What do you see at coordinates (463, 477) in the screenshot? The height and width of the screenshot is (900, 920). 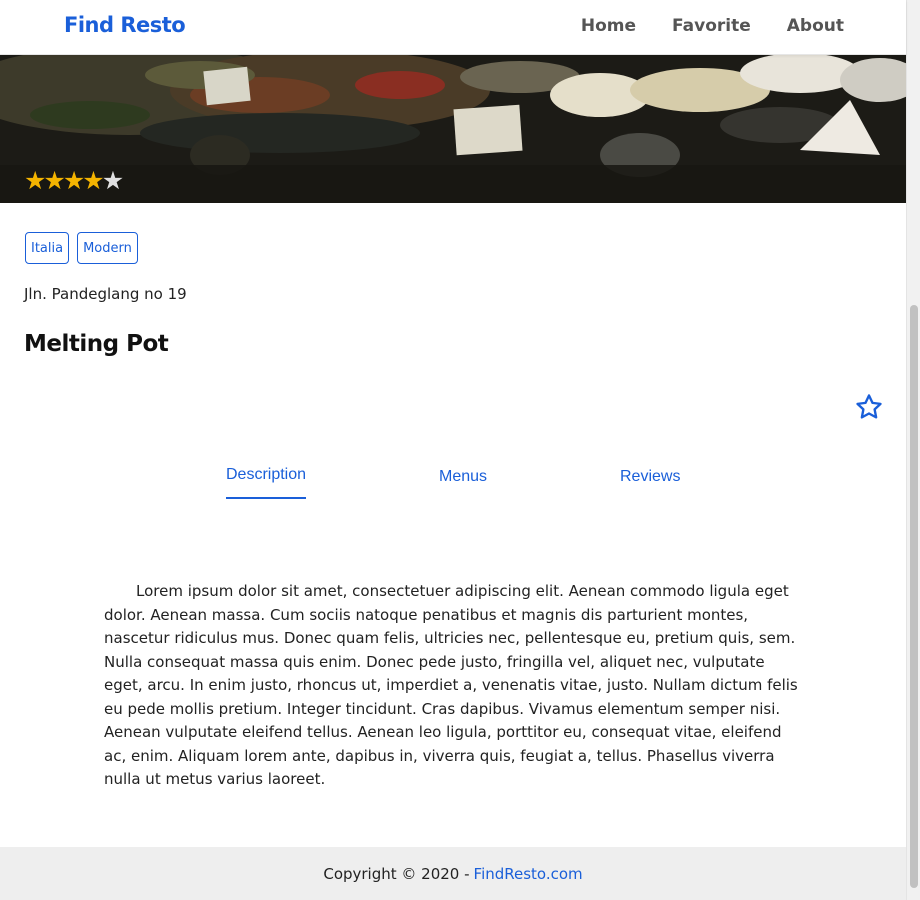 I see `tab-menus: Menus` at bounding box center [463, 477].